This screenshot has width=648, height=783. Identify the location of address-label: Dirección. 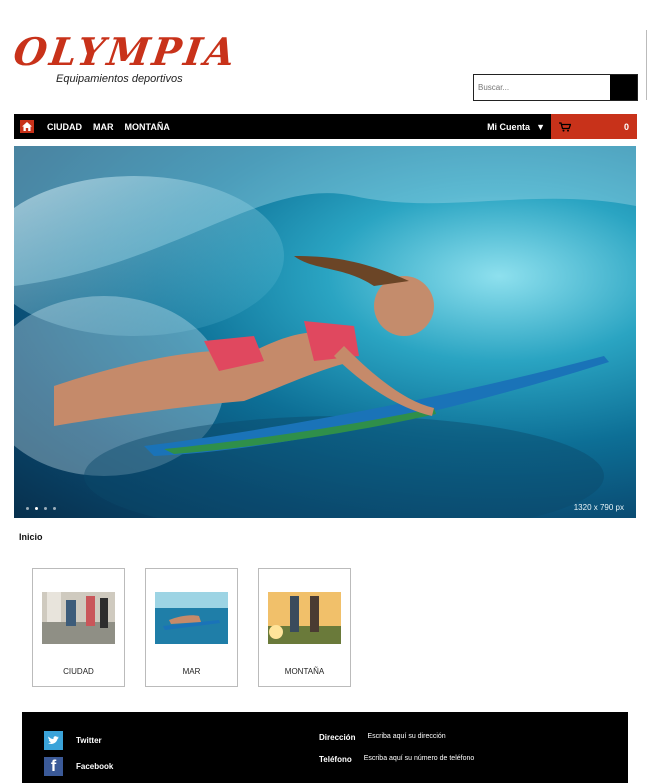
(337, 737).